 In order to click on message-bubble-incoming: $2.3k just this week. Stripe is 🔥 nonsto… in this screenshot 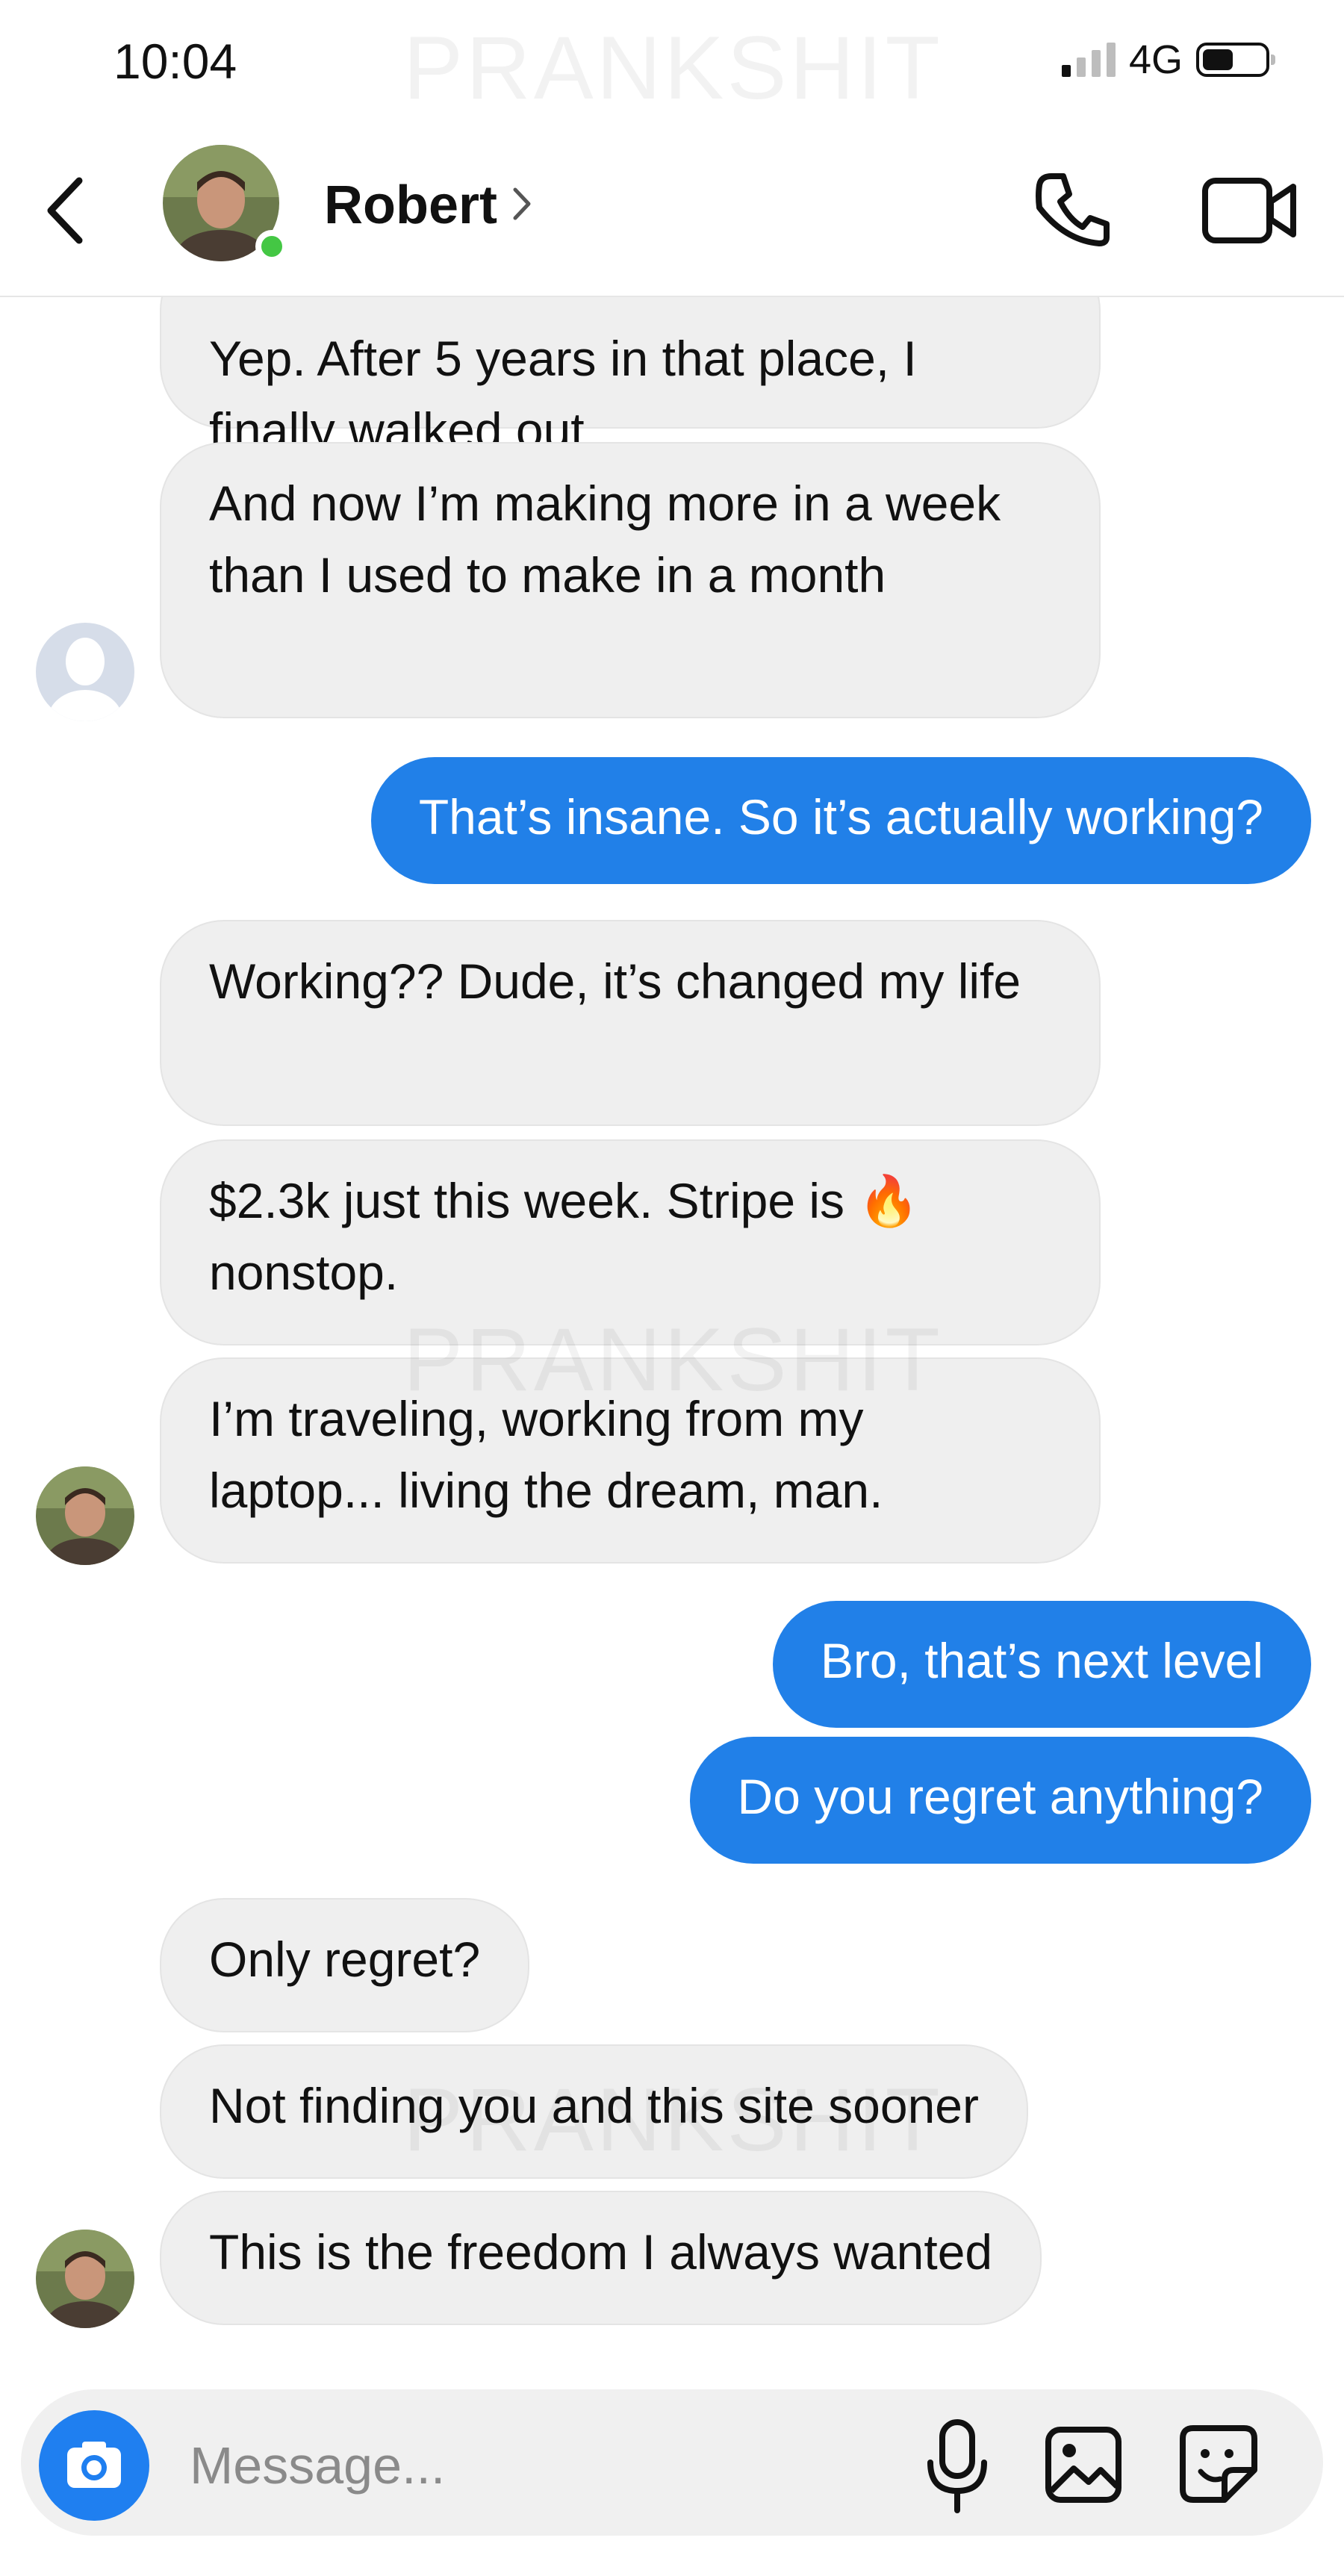, I will do `click(630, 1242)`.